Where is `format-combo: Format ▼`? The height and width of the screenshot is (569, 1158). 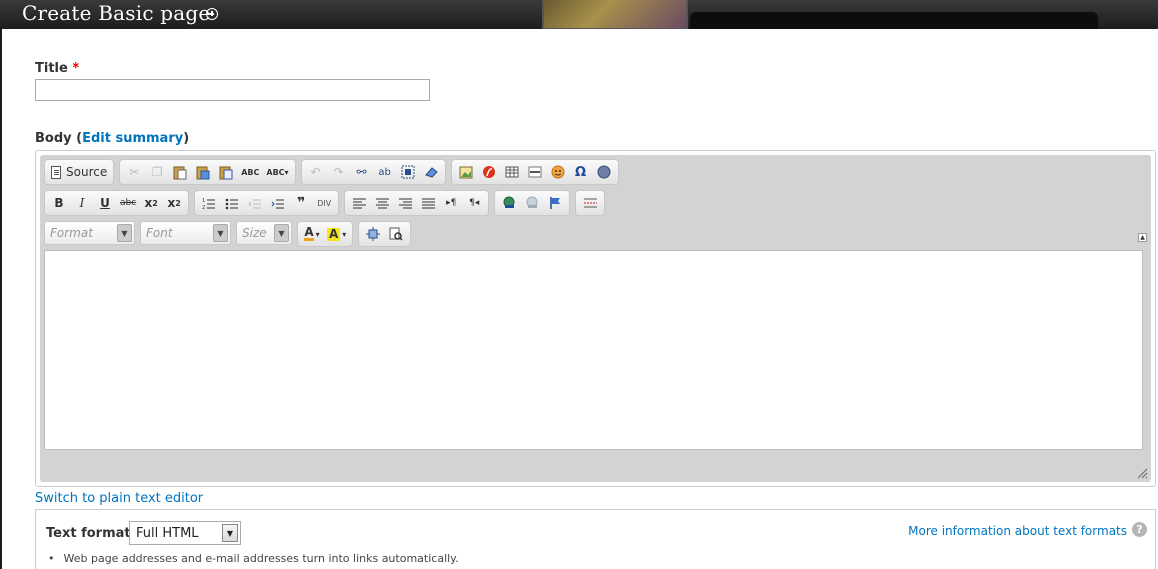 format-combo: Format ▼ is located at coordinates (89, 233).